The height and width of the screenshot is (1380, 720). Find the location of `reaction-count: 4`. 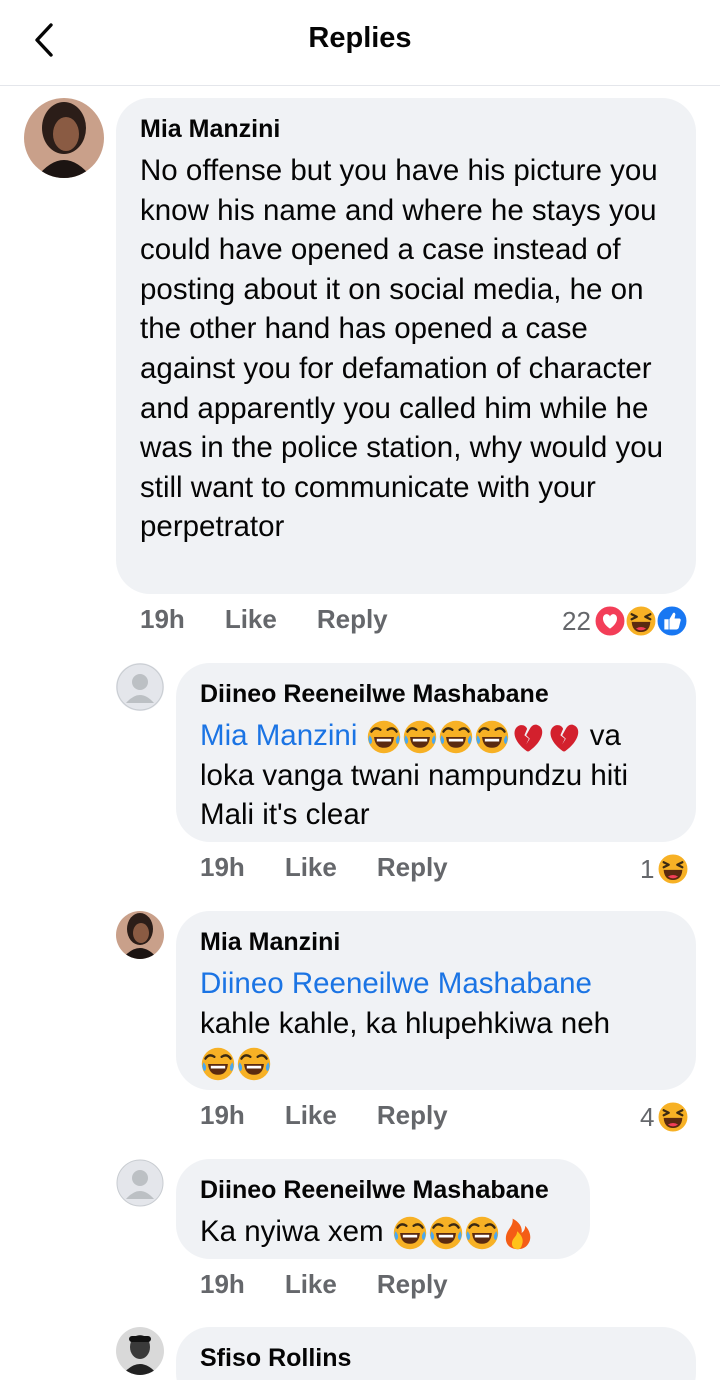

reaction-count: 4 is located at coordinates (647, 1116).